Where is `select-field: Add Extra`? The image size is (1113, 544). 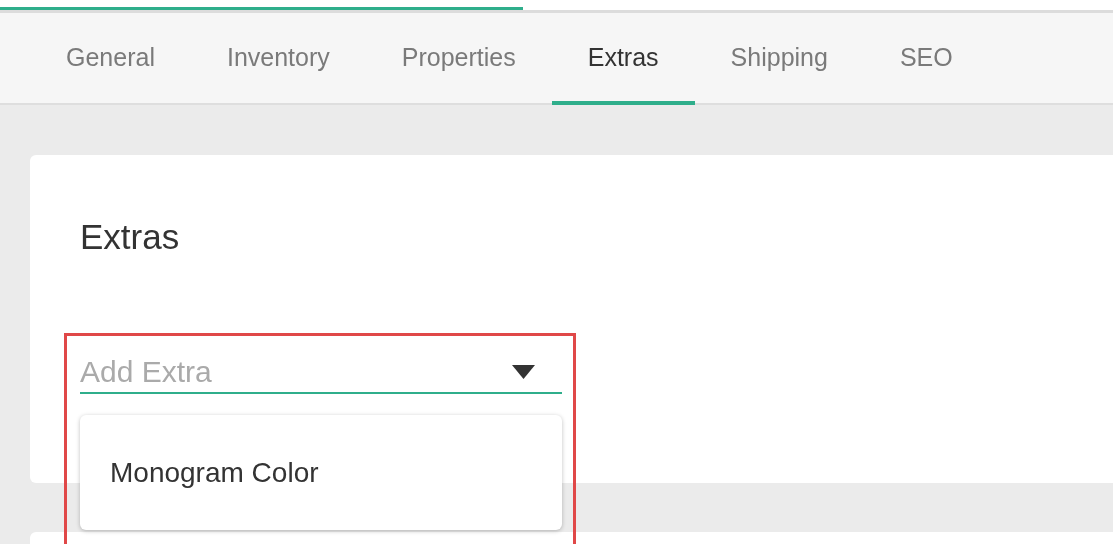 select-field: Add Extra is located at coordinates (321, 373).